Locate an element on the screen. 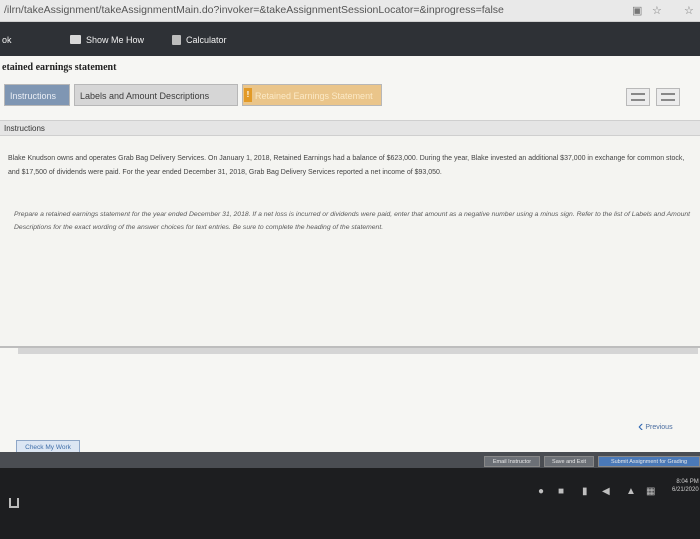  keyboard-icon: ▦ is located at coordinates (650, 491).